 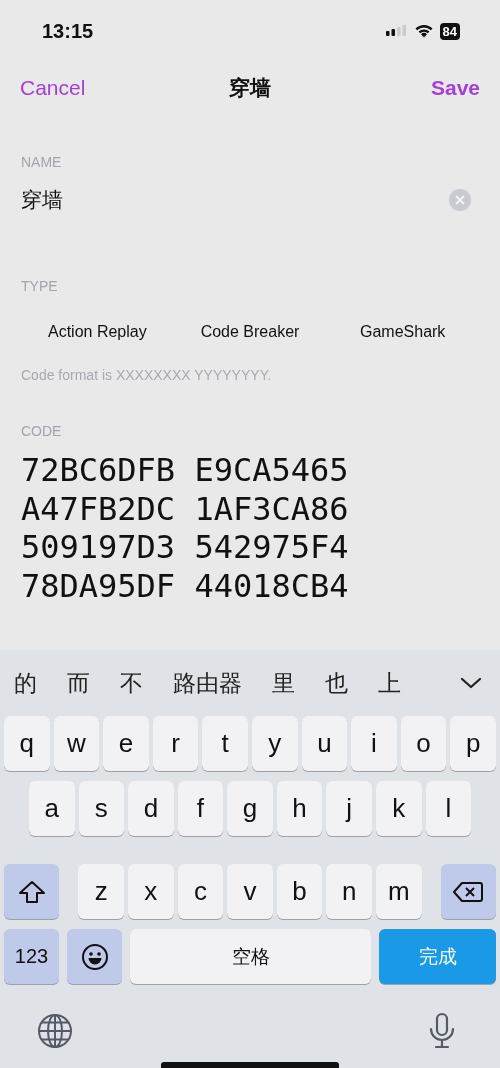 I want to click on type-option: Action Replay, so click(x=97, y=332).